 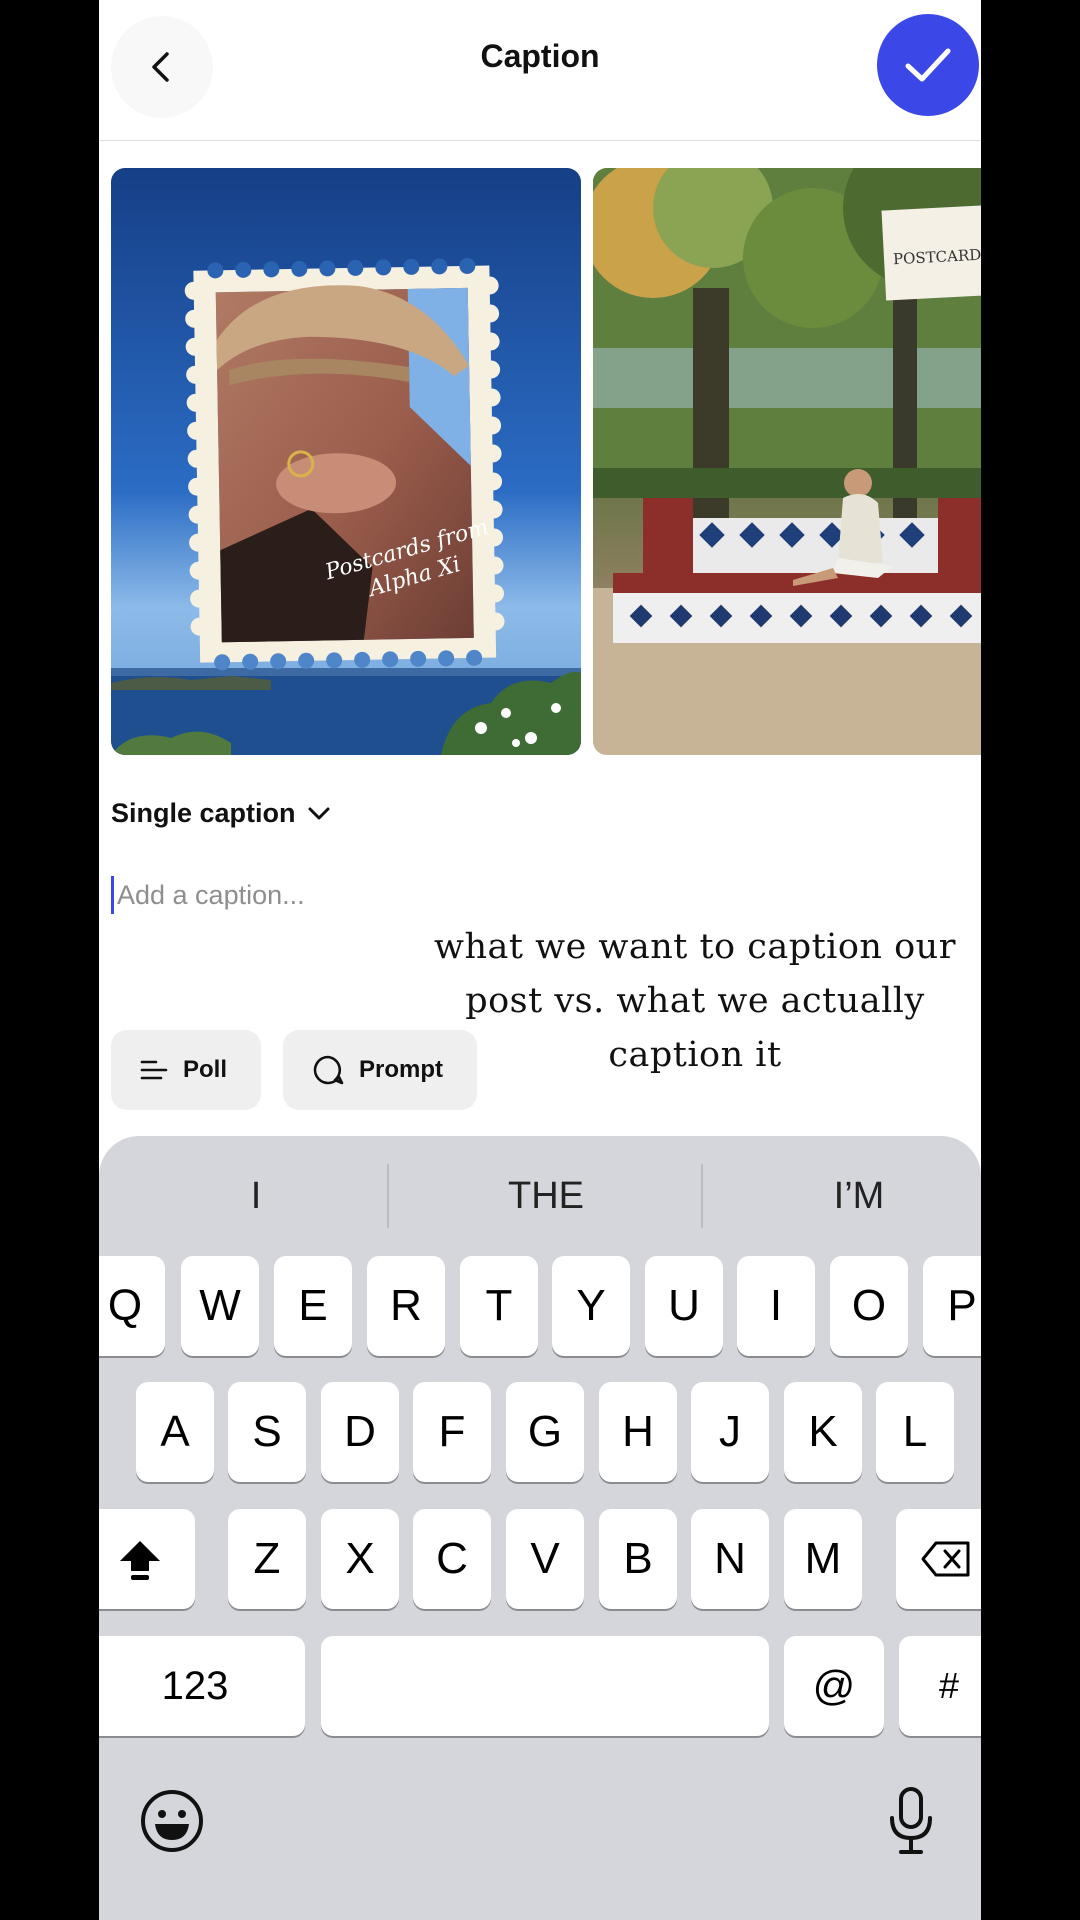 What do you see at coordinates (834, 1686) in the screenshot?
I see `at-key: @` at bounding box center [834, 1686].